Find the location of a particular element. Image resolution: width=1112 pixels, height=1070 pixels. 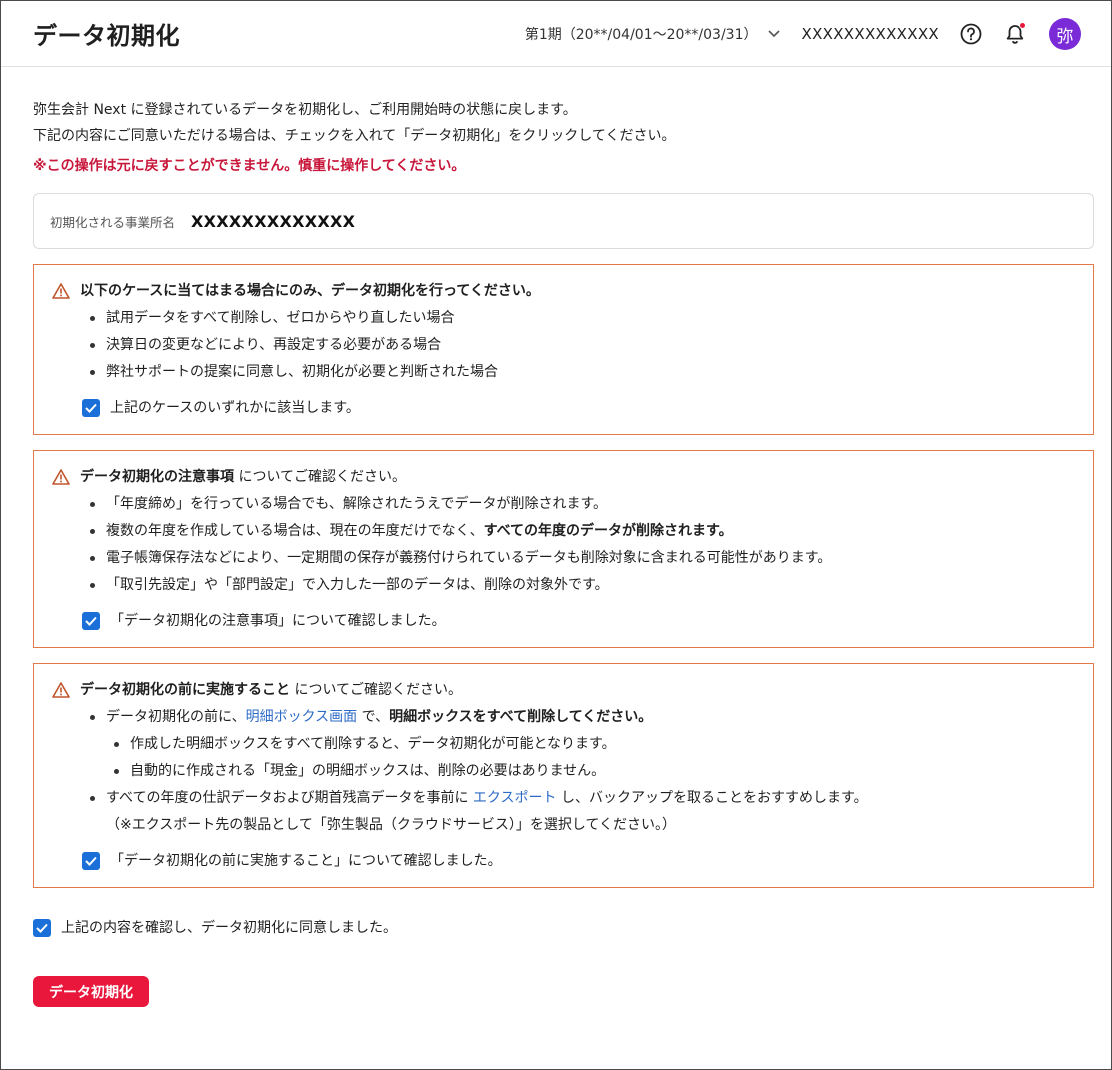

irreversible-warning: ※この操作は元に戻すことができません。慎重に操作してください。 is located at coordinates (249, 166).